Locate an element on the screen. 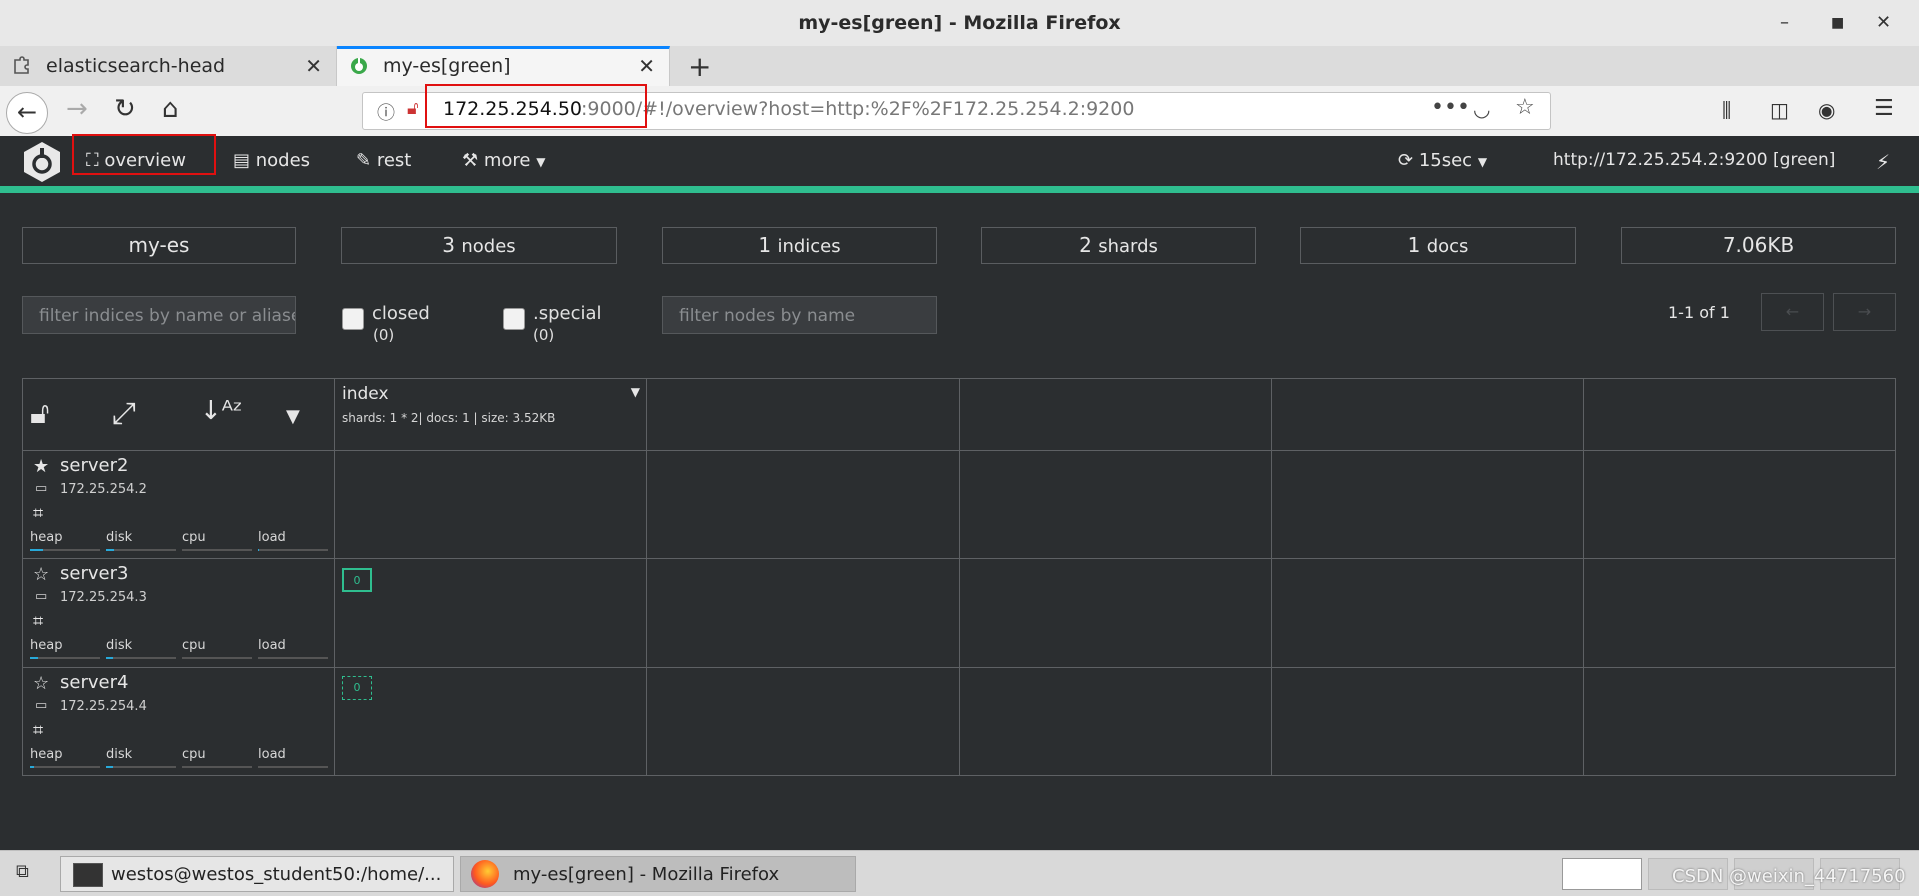 The height and width of the screenshot is (896, 1919). node-name: server3 is located at coordinates (94, 573).